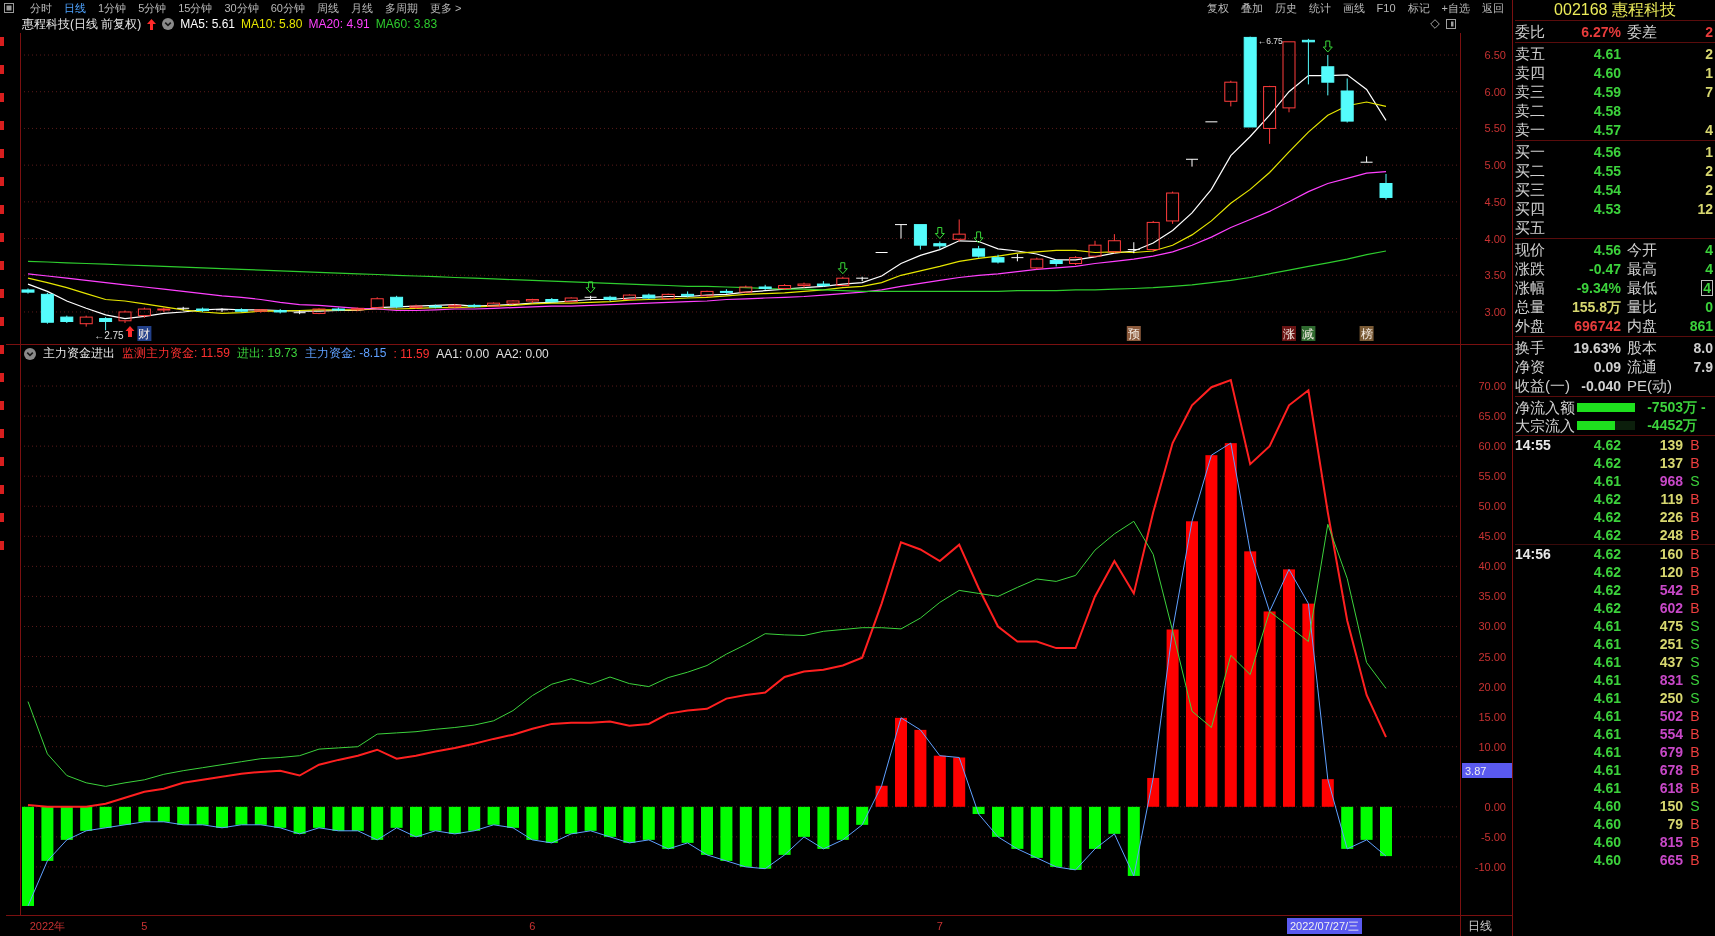 This screenshot has width=1715, height=936. I want to click on event-tag: 财, so click(144, 333).